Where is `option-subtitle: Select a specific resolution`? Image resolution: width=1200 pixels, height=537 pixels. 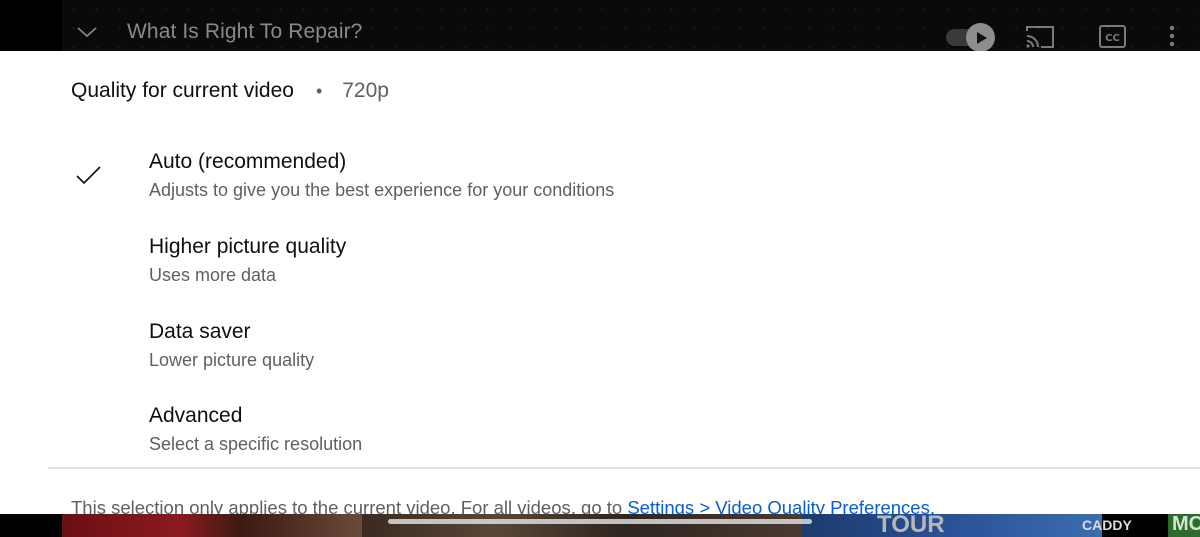 option-subtitle: Select a specific resolution is located at coordinates (256, 444).